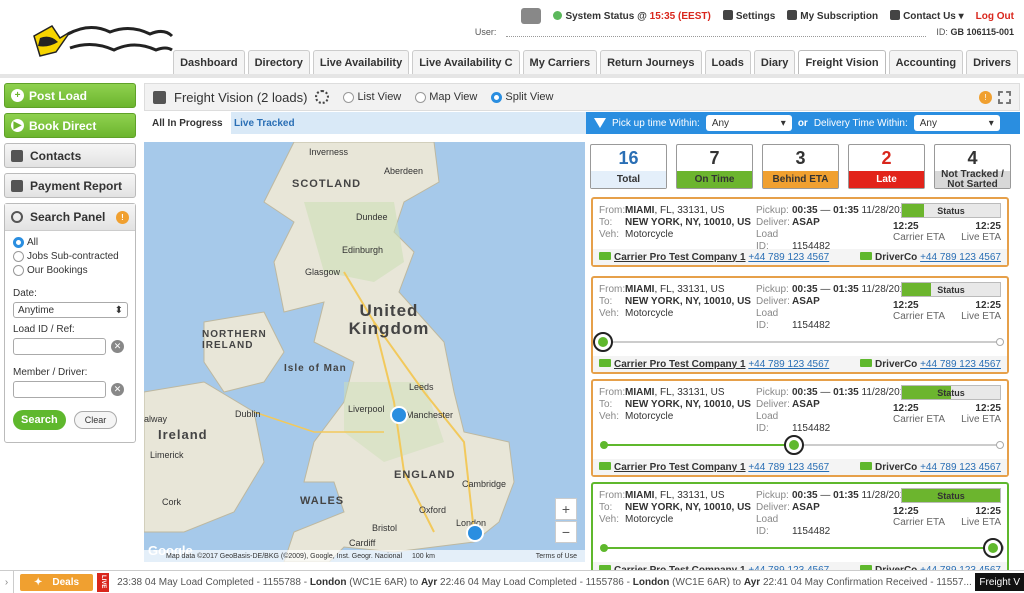  What do you see at coordinates (972, 166) in the screenshot?
I see `stat-not-tracked-not-sarted: 4 Not Tracked / Not Sarted` at bounding box center [972, 166].